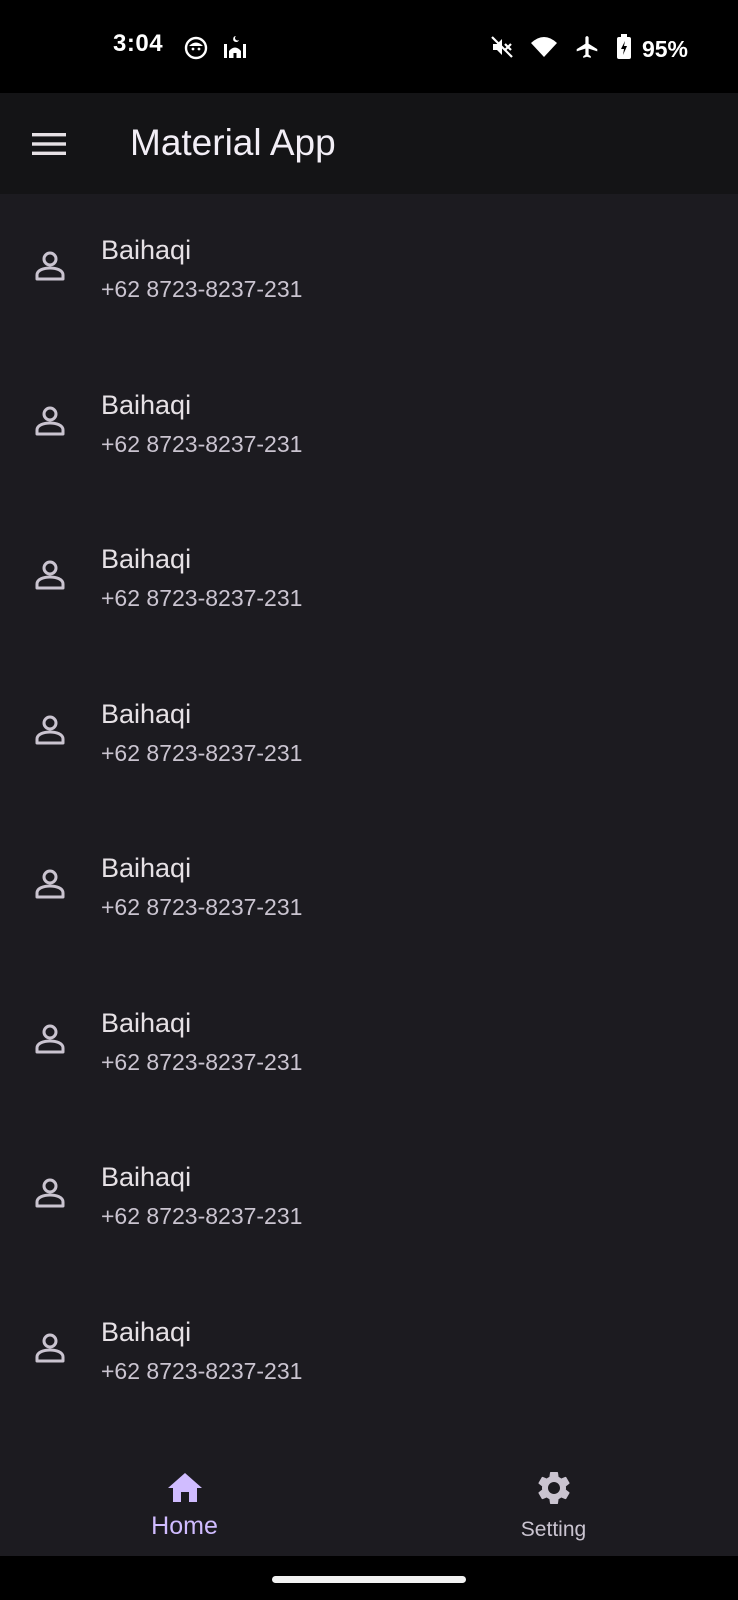  What do you see at coordinates (553, 1507) in the screenshot?
I see `nav-item-setting: Setting` at bounding box center [553, 1507].